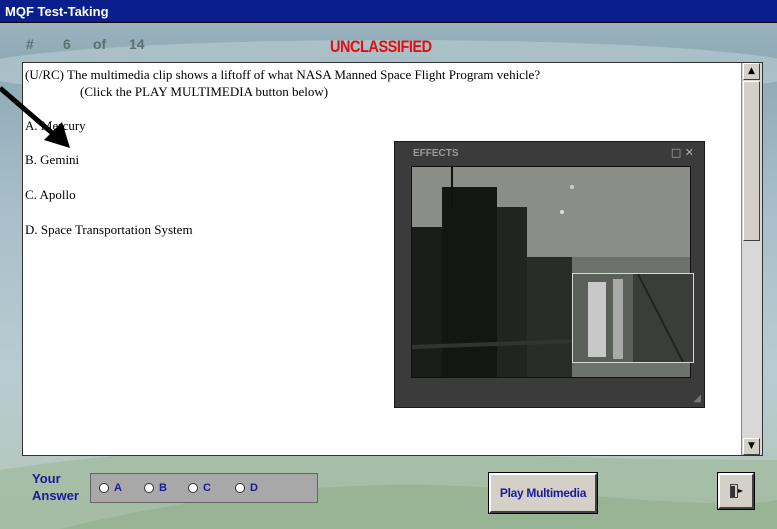 The height and width of the screenshot is (529, 777). I want to click on video-frame, so click(552, 272).